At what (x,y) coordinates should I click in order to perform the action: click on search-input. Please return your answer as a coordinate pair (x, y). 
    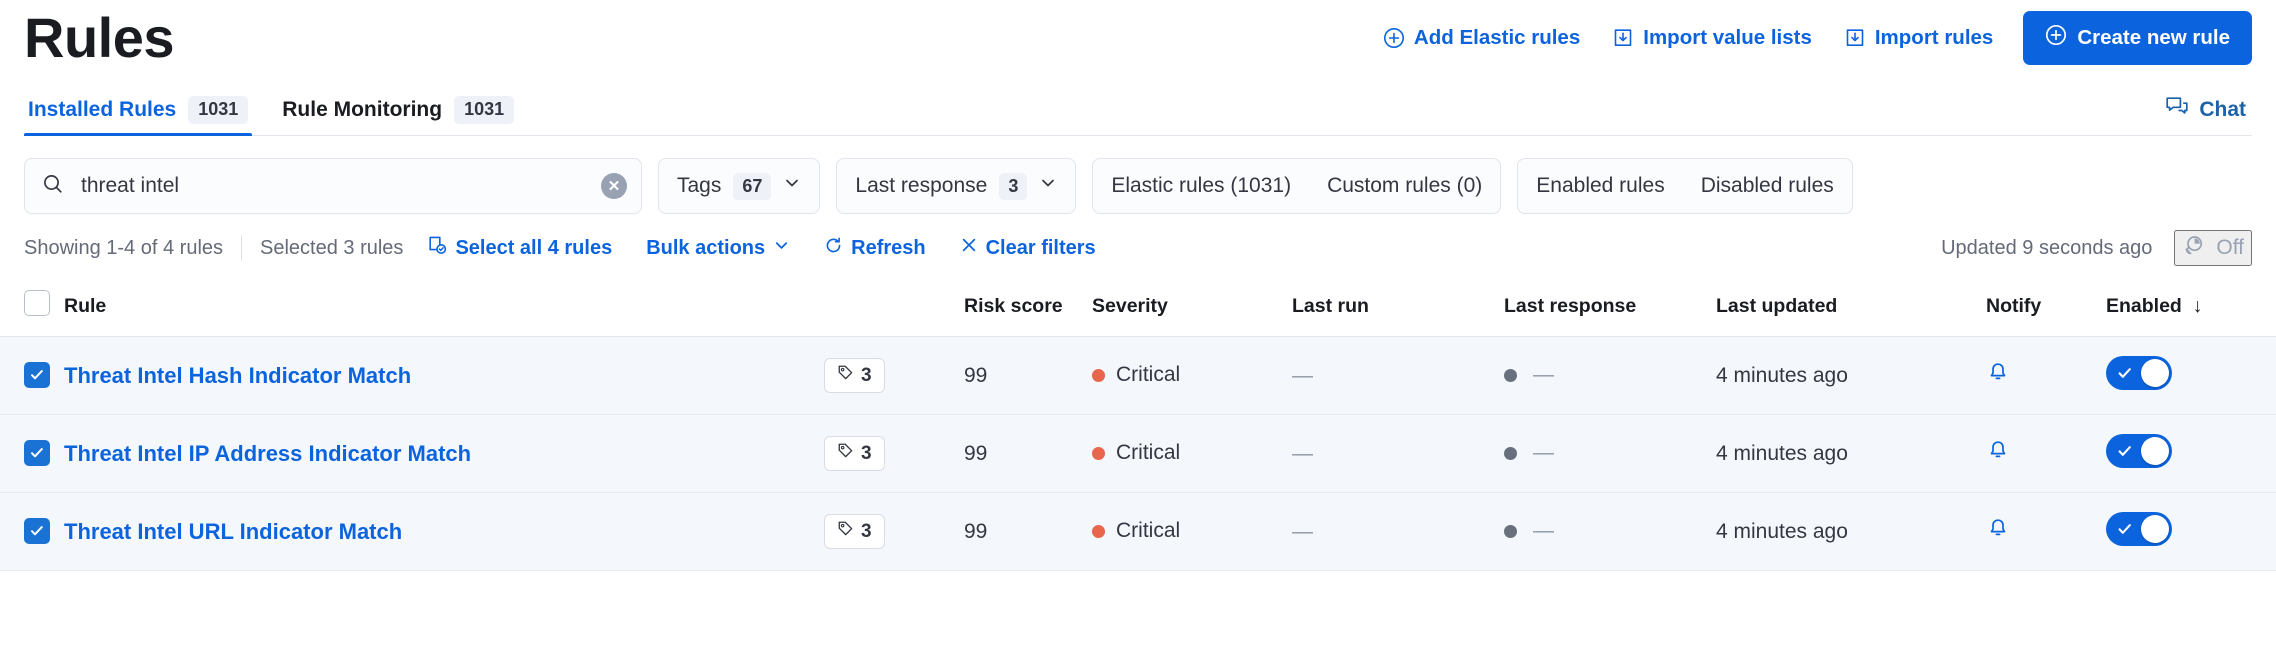
    Looking at the image, I should click on (333, 186).